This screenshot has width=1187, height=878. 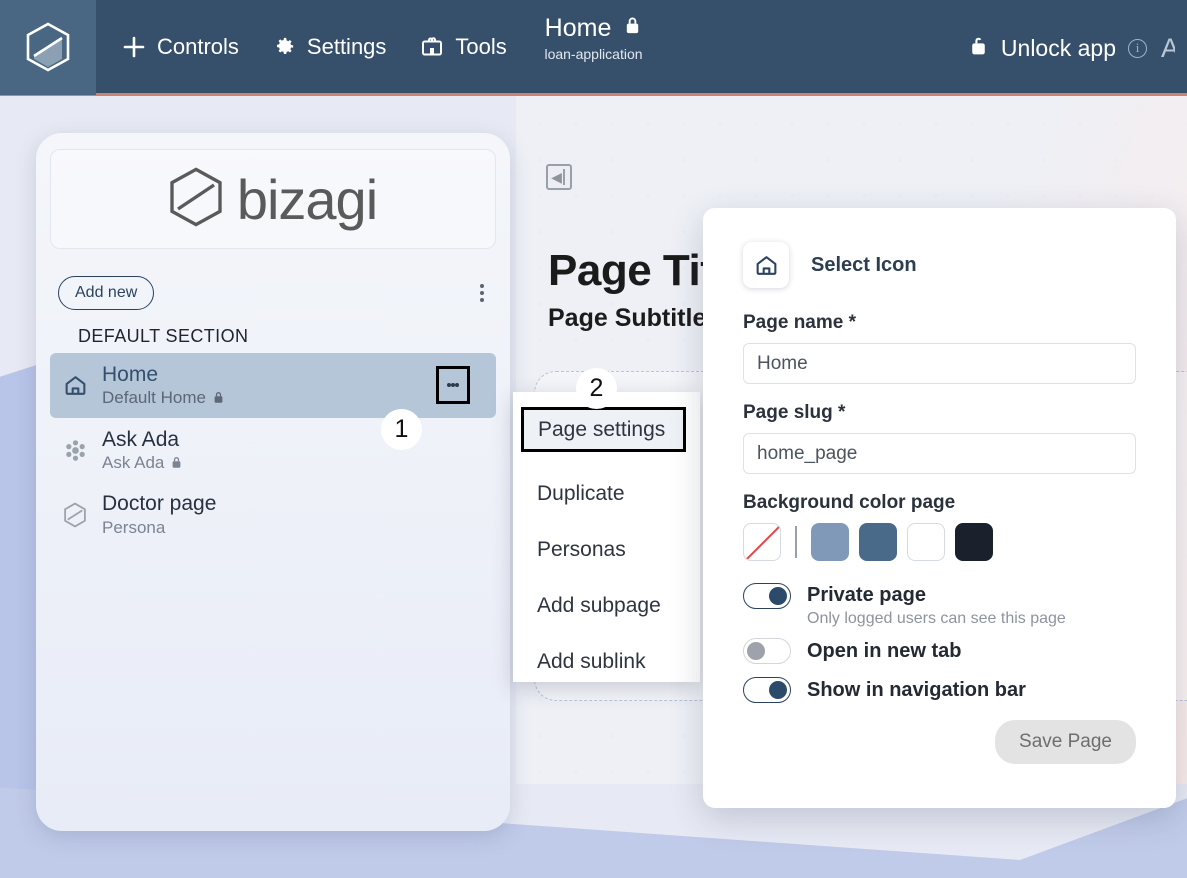 What do you see at coordinates (939, 265) in the screenshot?
I see `select-icon-row: Select Icon` at bounding box center [939, 265].